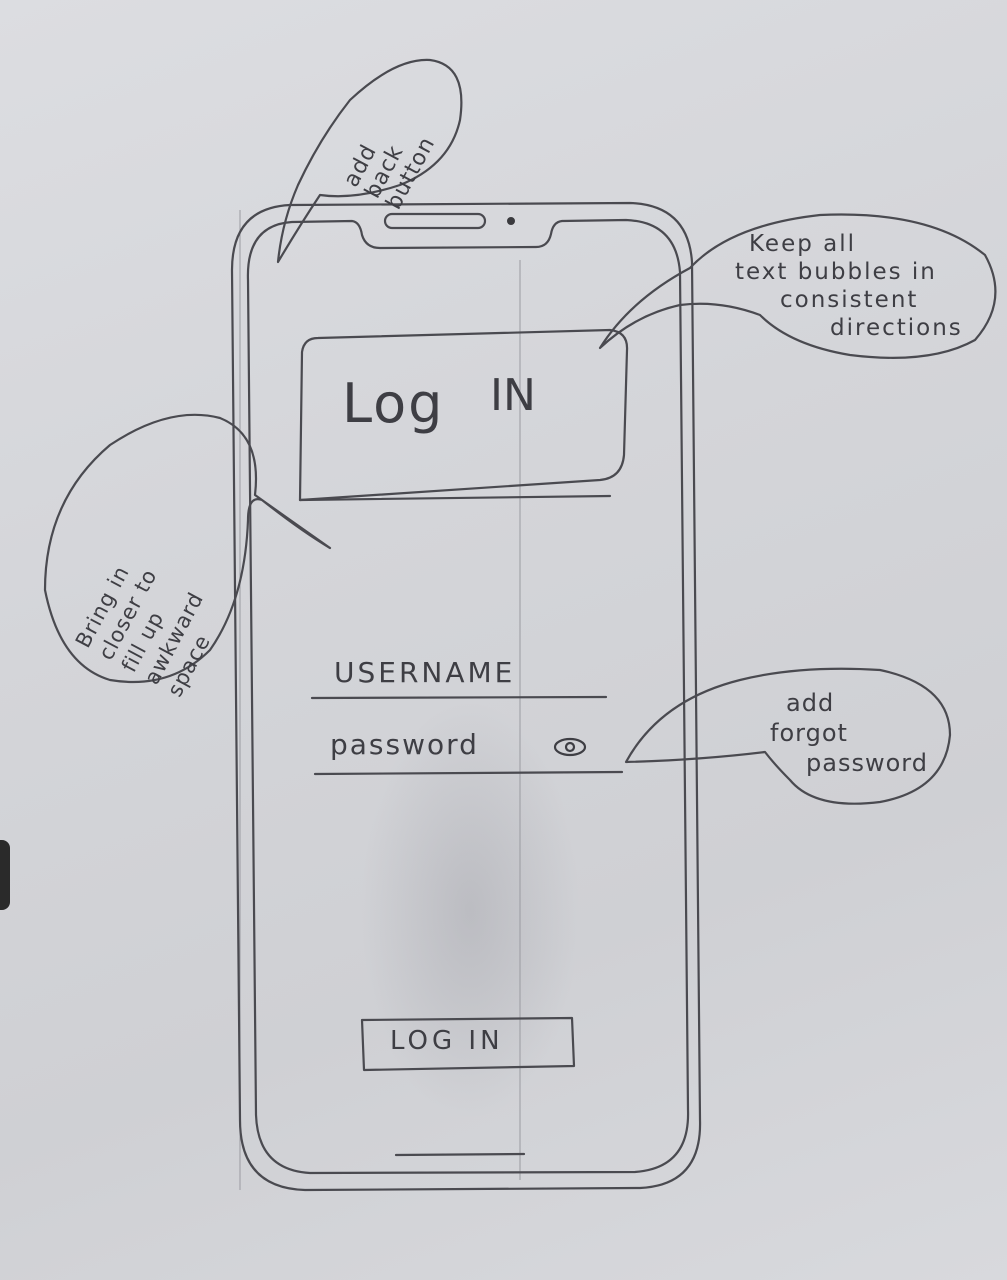  Describe the element at coordinates (867, 763) in the screenshot. I see `note-forgot-line-3: password` at that location.